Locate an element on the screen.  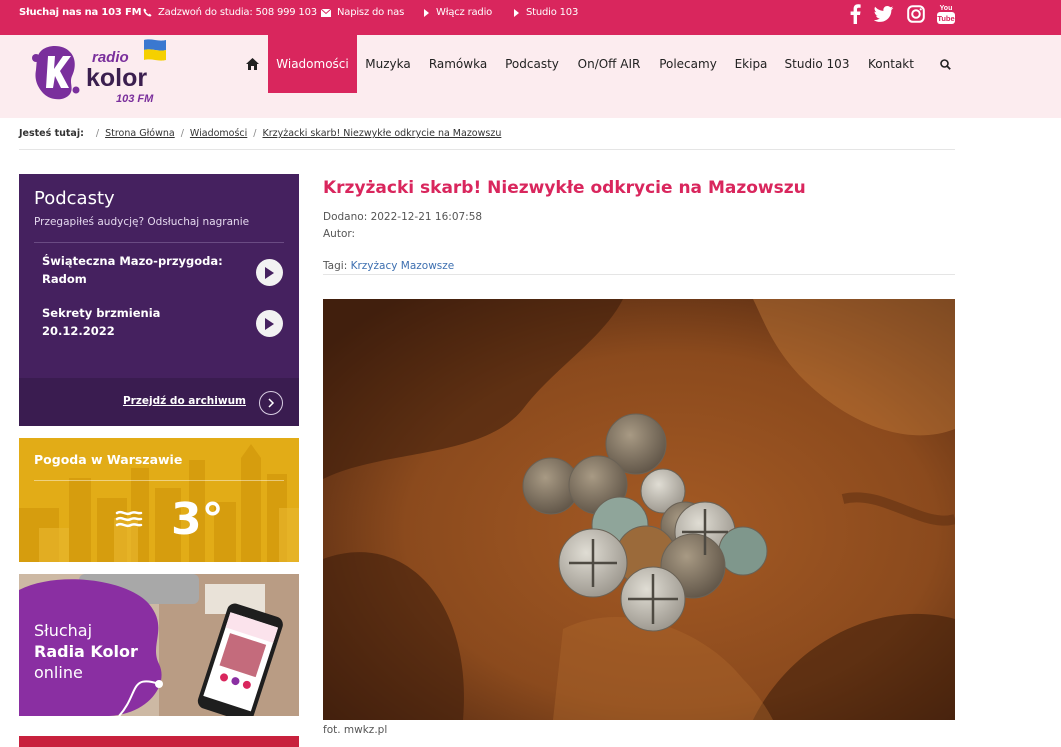
write-us-link: Napisz do nas is located at coordinates (362, 12).